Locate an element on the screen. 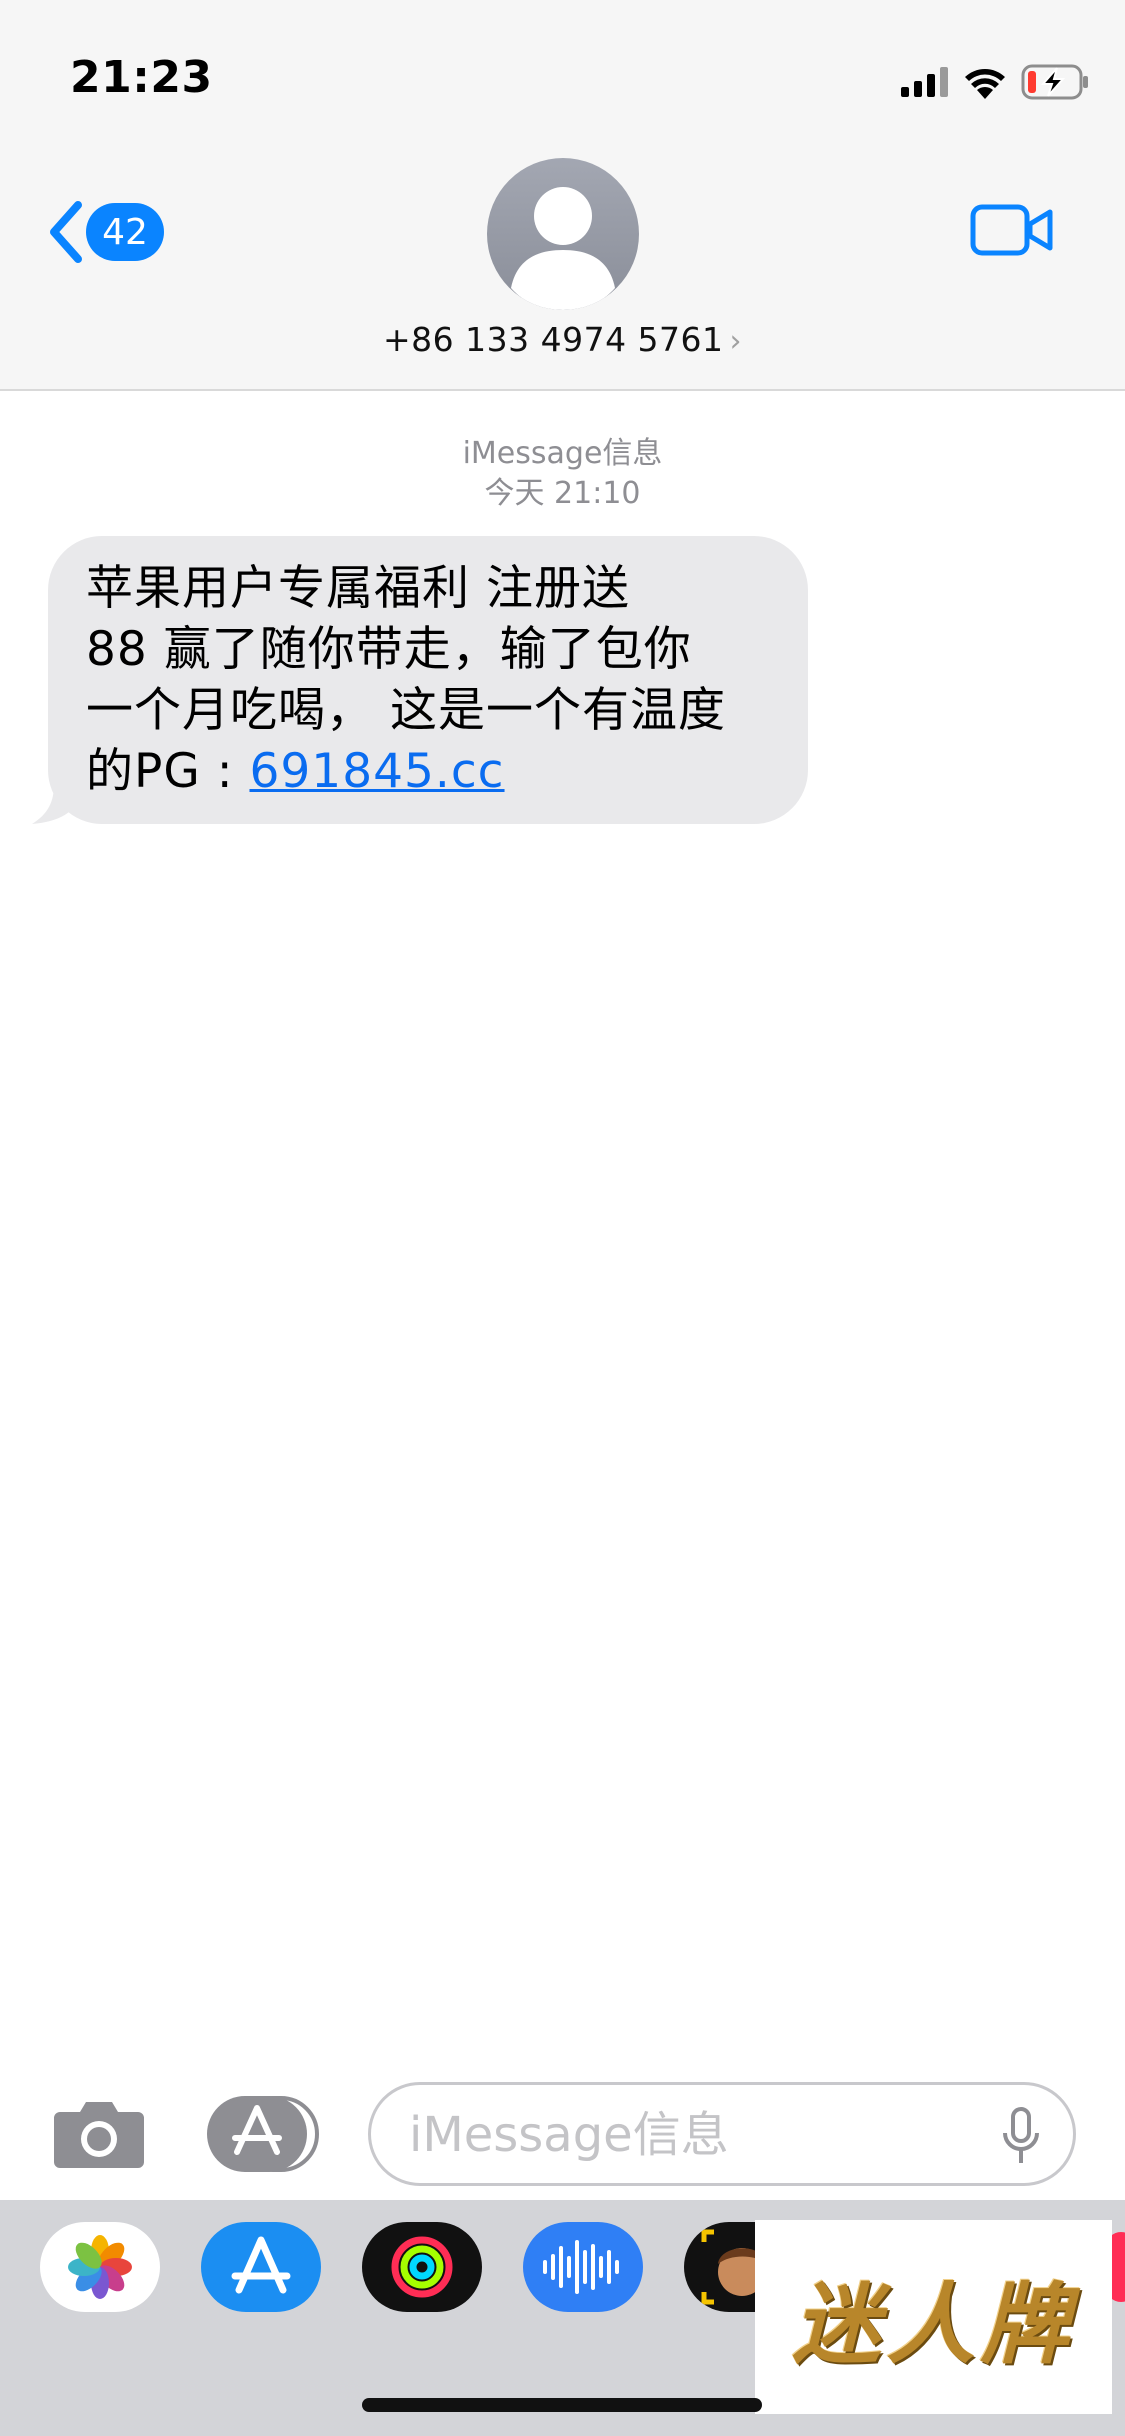  cellular-signal-icon is located at coordinates (924, 82).